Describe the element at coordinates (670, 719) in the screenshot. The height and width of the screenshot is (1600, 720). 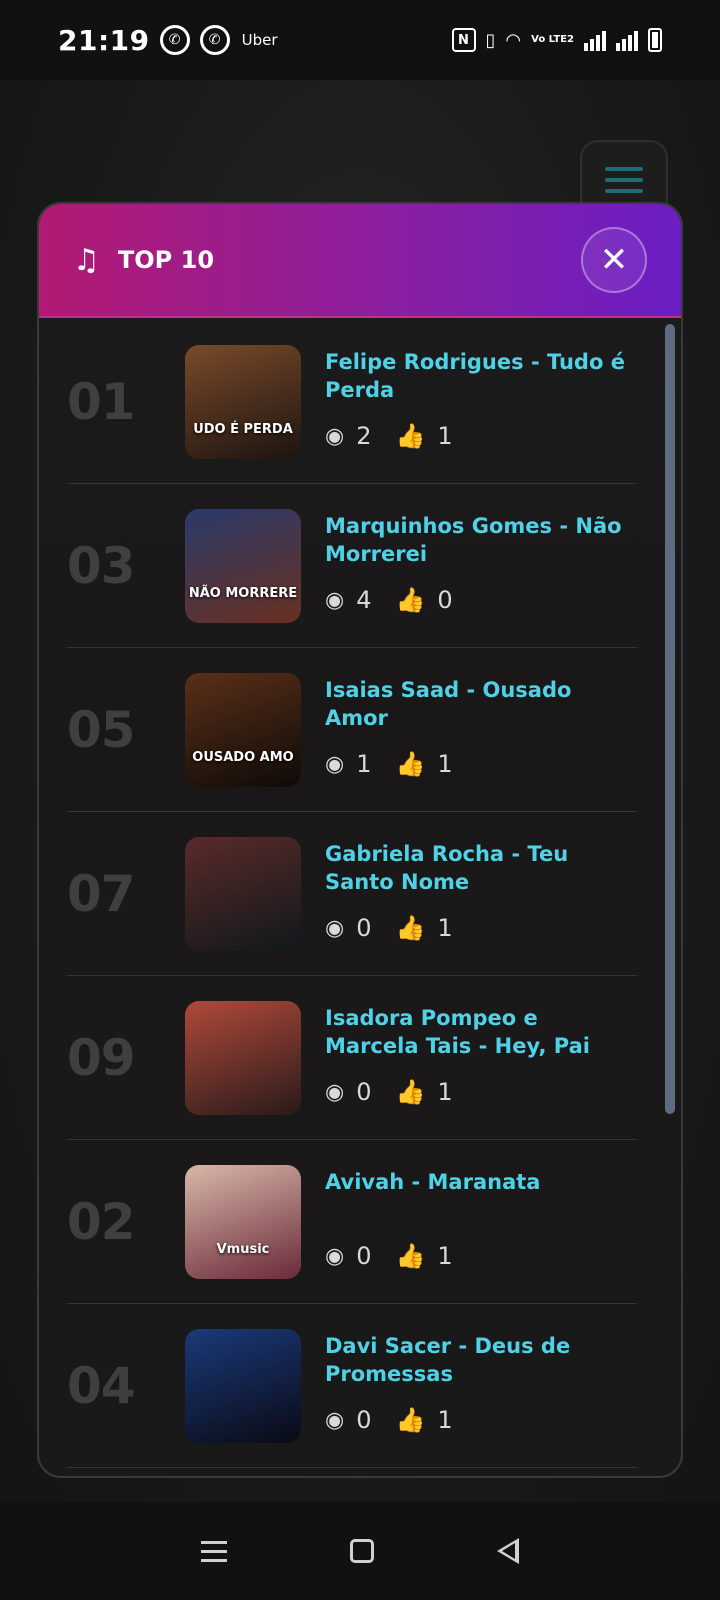
I see `scrollbar` at that location.